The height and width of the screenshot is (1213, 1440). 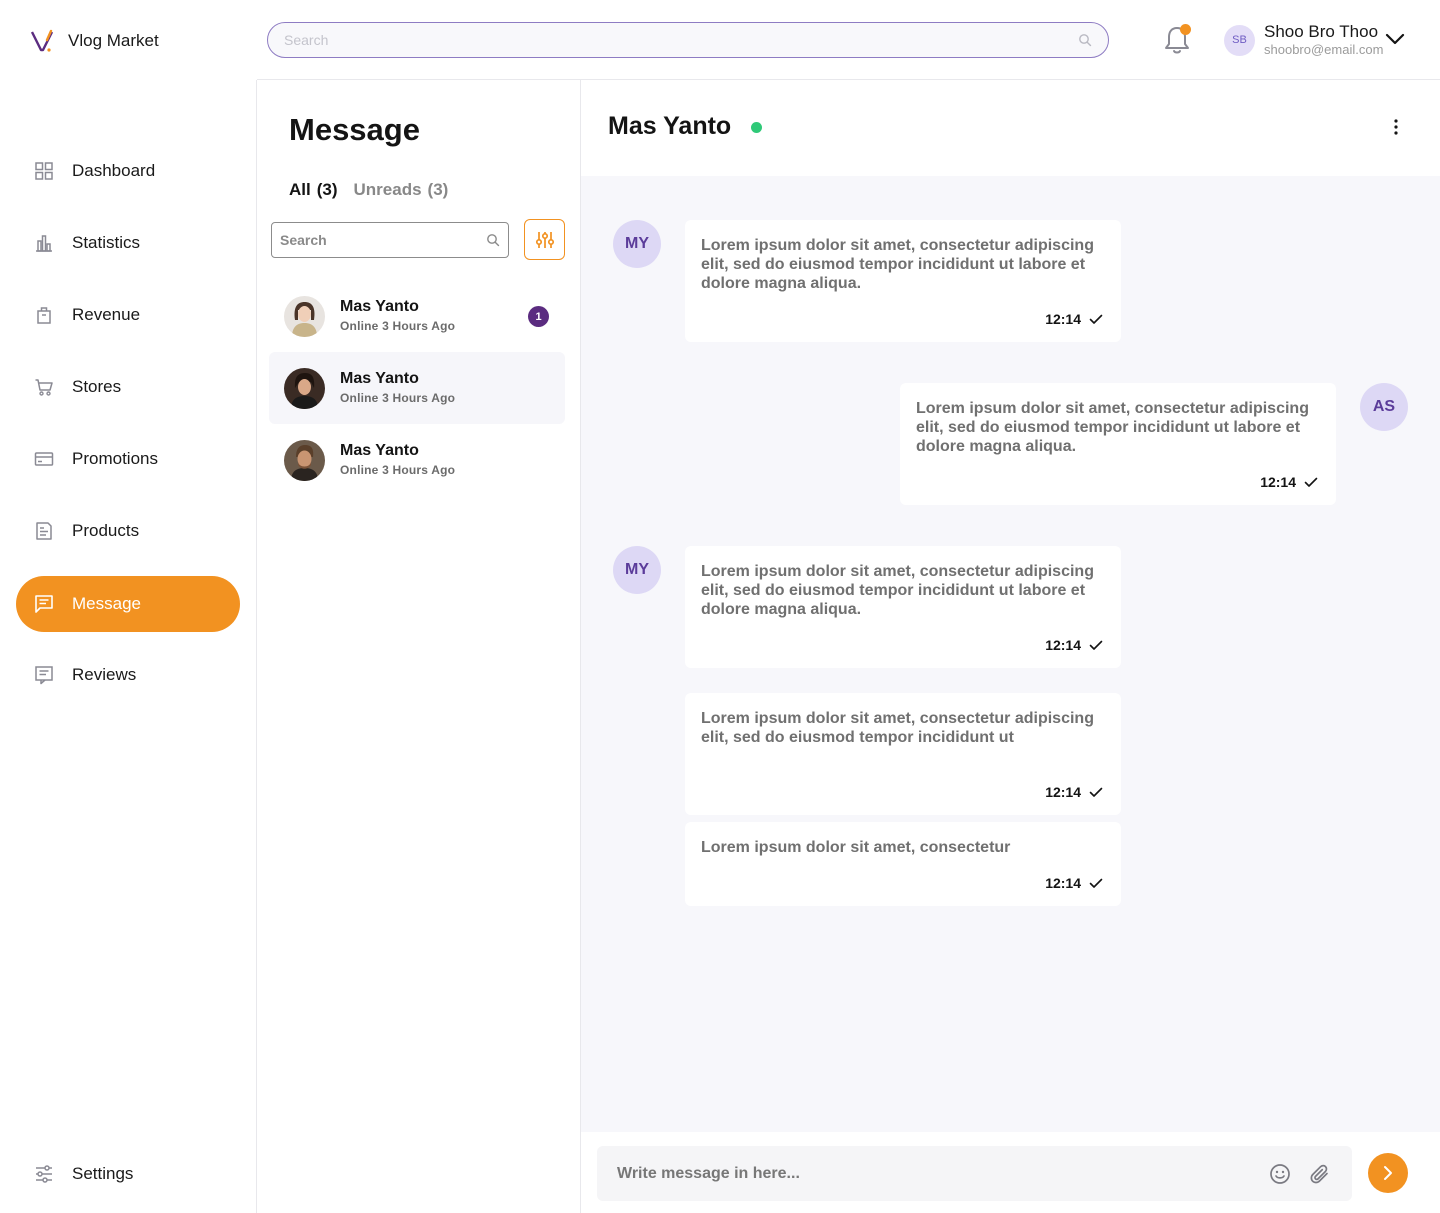 I want to click on tab-label: All, so click(x=300, y=189).